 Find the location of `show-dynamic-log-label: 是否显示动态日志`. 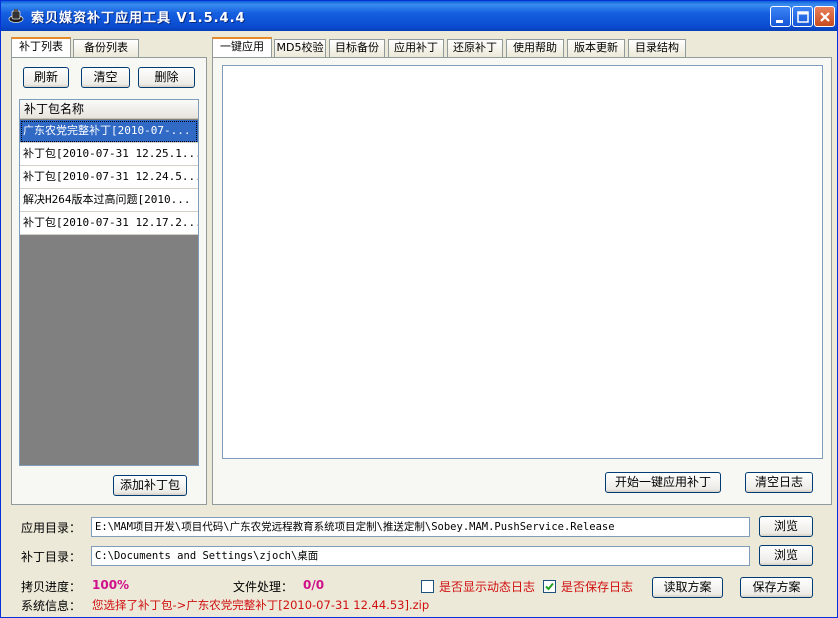

show-dynamic-log-label: 是否显示动态日志 is located at coordinates (487, 586).